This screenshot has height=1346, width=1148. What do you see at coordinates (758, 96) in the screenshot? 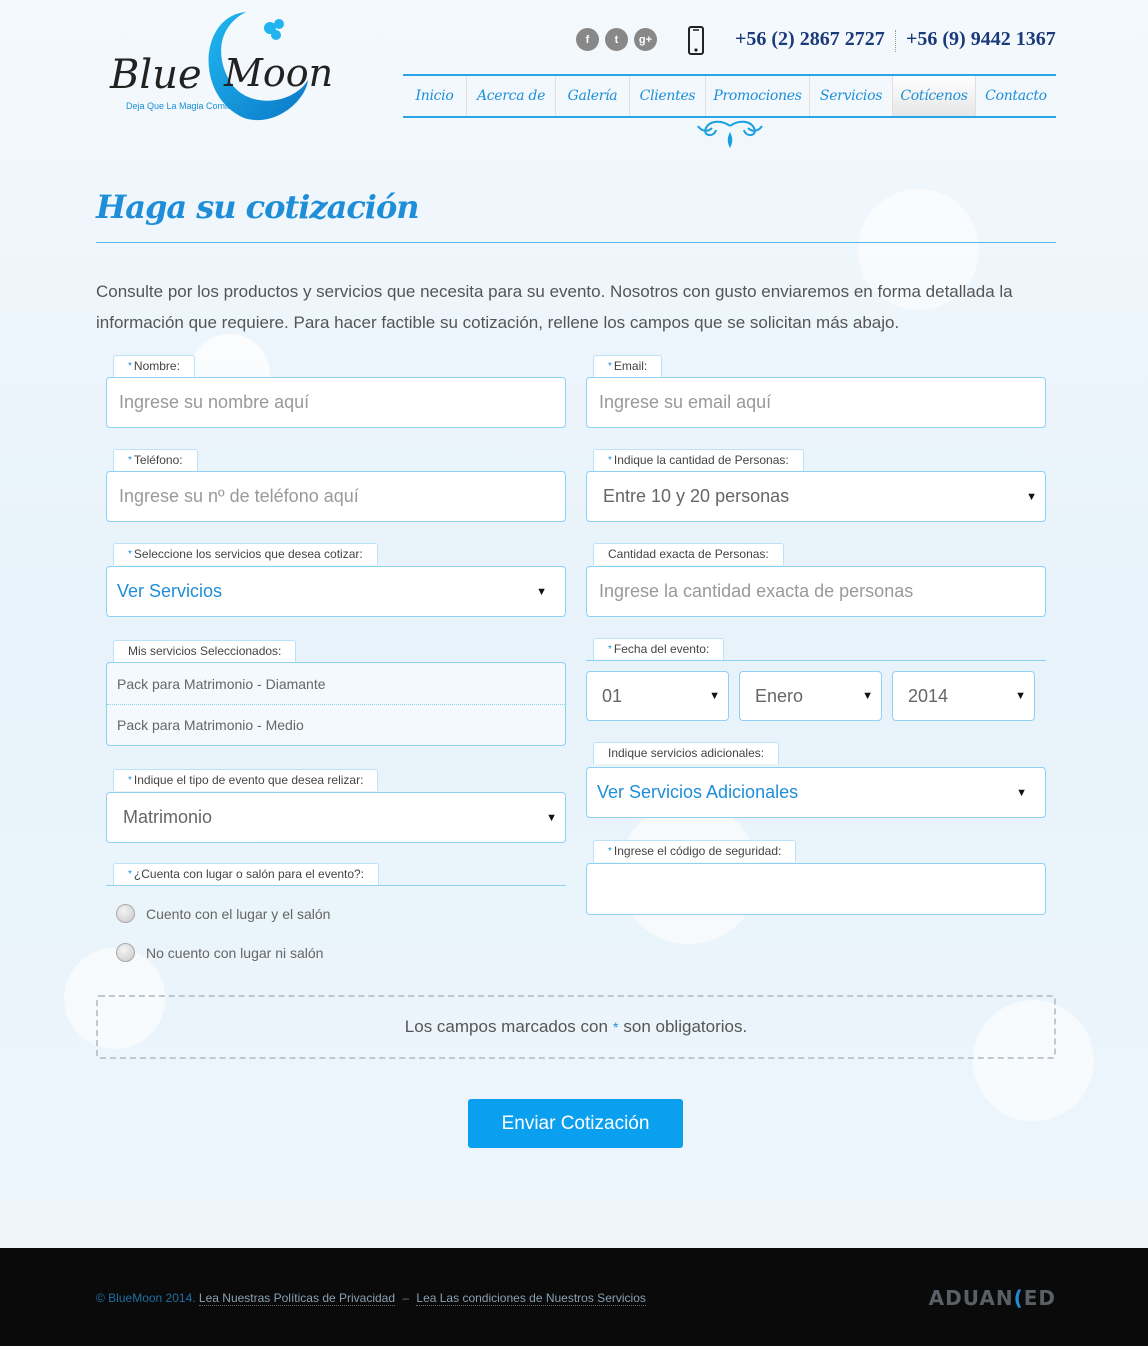
I see `nav-item-promociones: Promociones` at bounding box center [758, 96].